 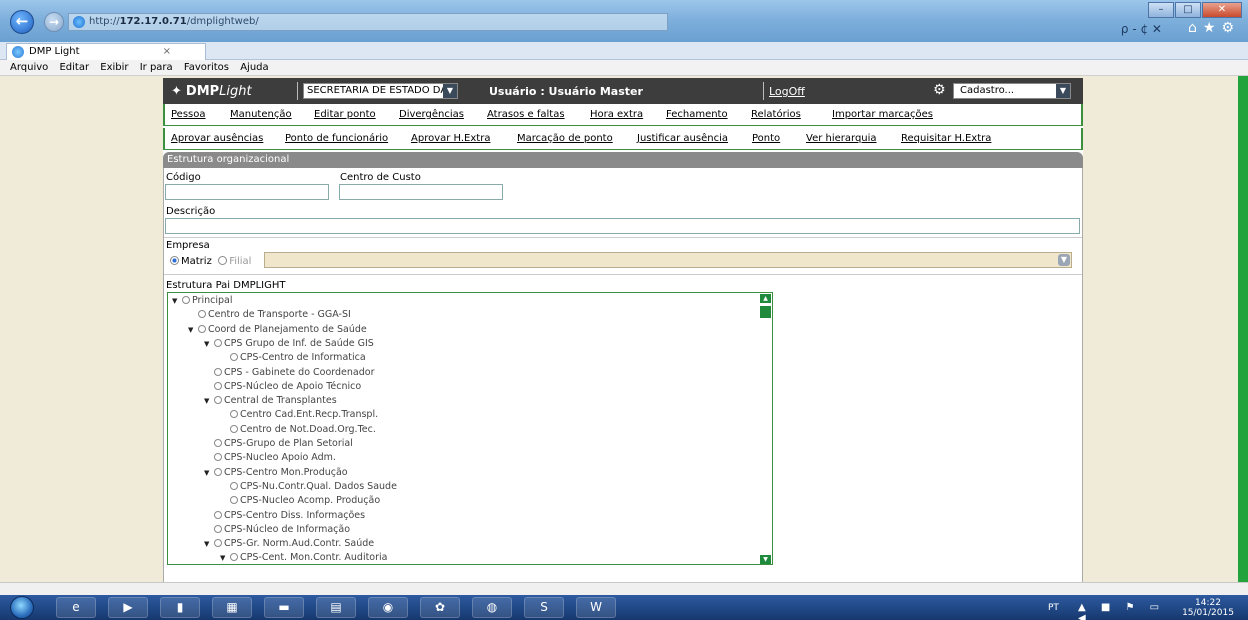 What do you see at coordinates (174, 260) in the screenshot?
I see `radio-matriz` at bounding box center [174, 260].